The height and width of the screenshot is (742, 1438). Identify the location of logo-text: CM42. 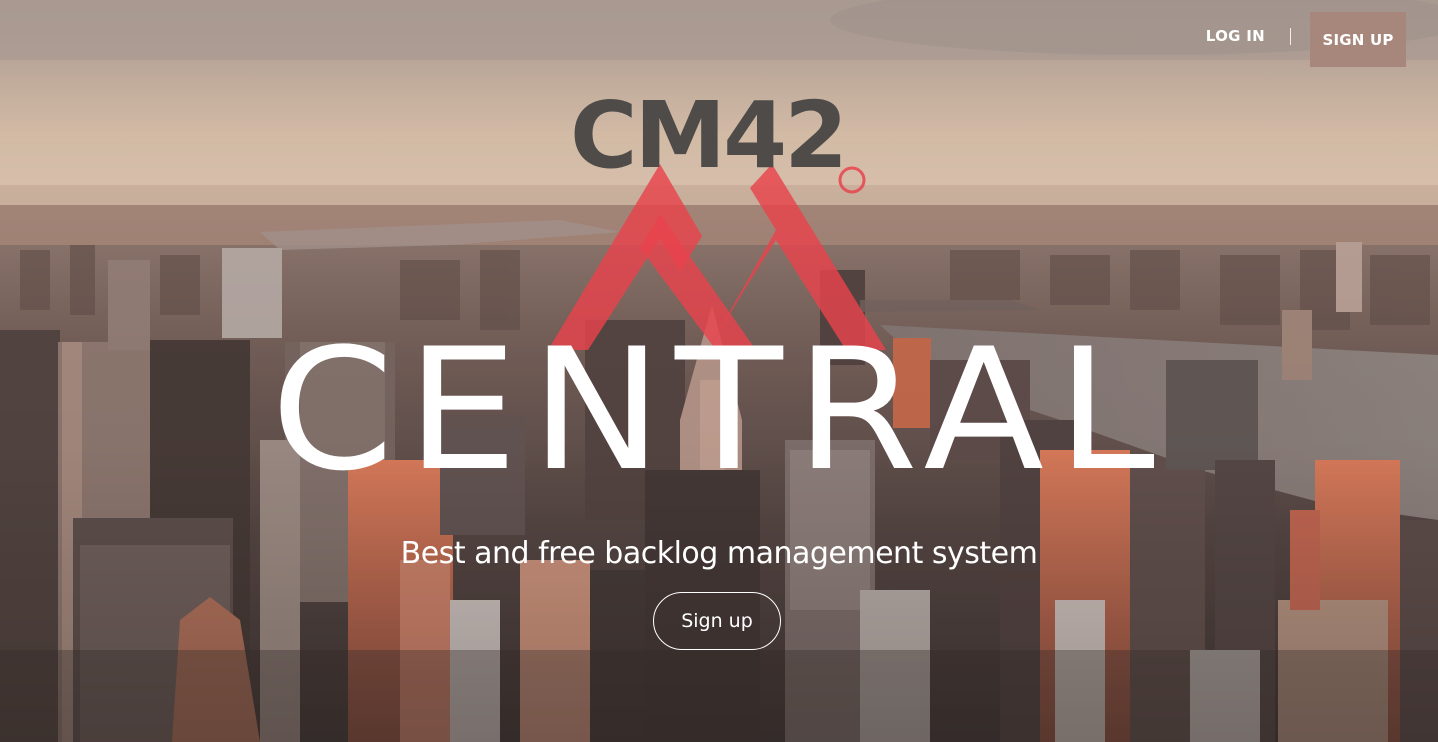
(709, 135).